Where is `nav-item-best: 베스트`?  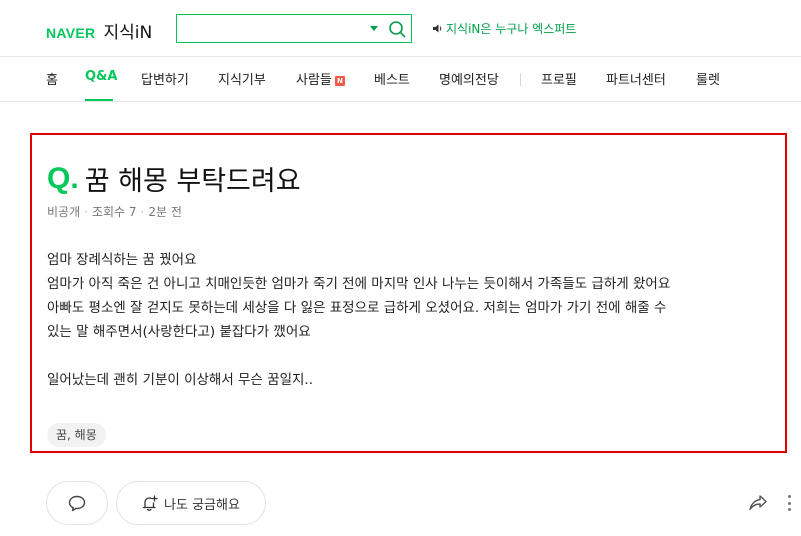 nav-item-best: 베스트 is located at coordinates (392, 78).